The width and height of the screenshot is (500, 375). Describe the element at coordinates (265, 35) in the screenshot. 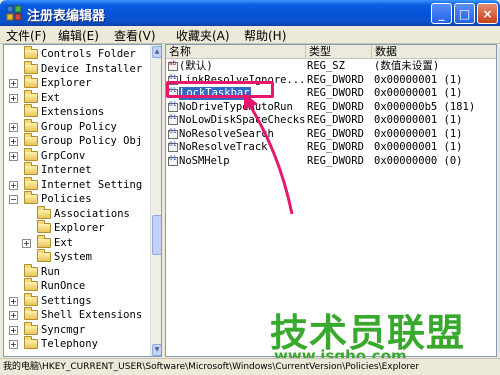

I see `menu-help: 帮助(H)` at that location.